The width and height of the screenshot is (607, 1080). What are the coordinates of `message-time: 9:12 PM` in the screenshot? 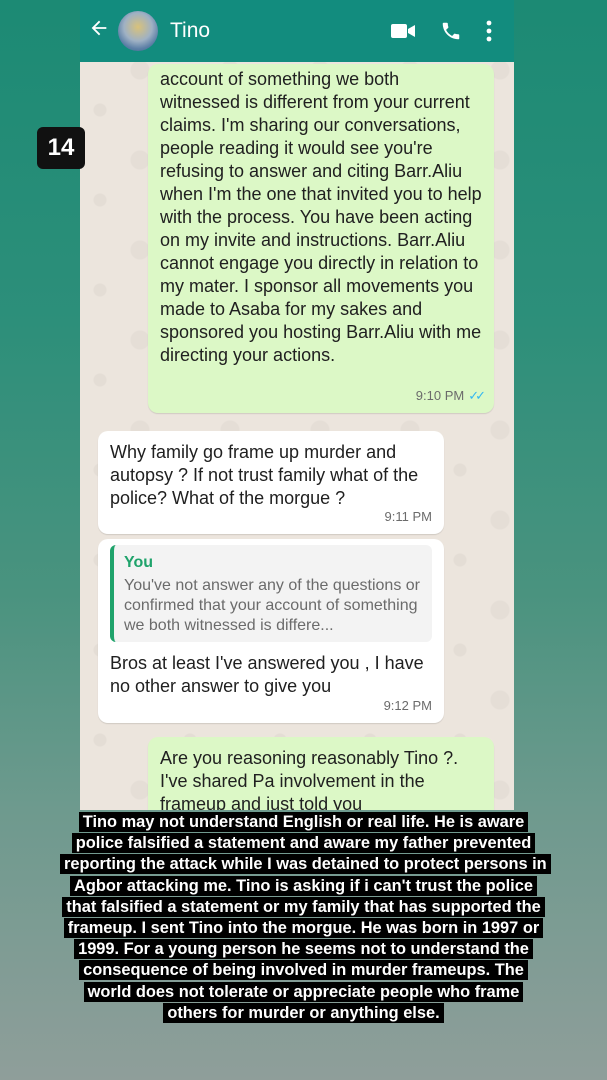 It's located at (407, 705).